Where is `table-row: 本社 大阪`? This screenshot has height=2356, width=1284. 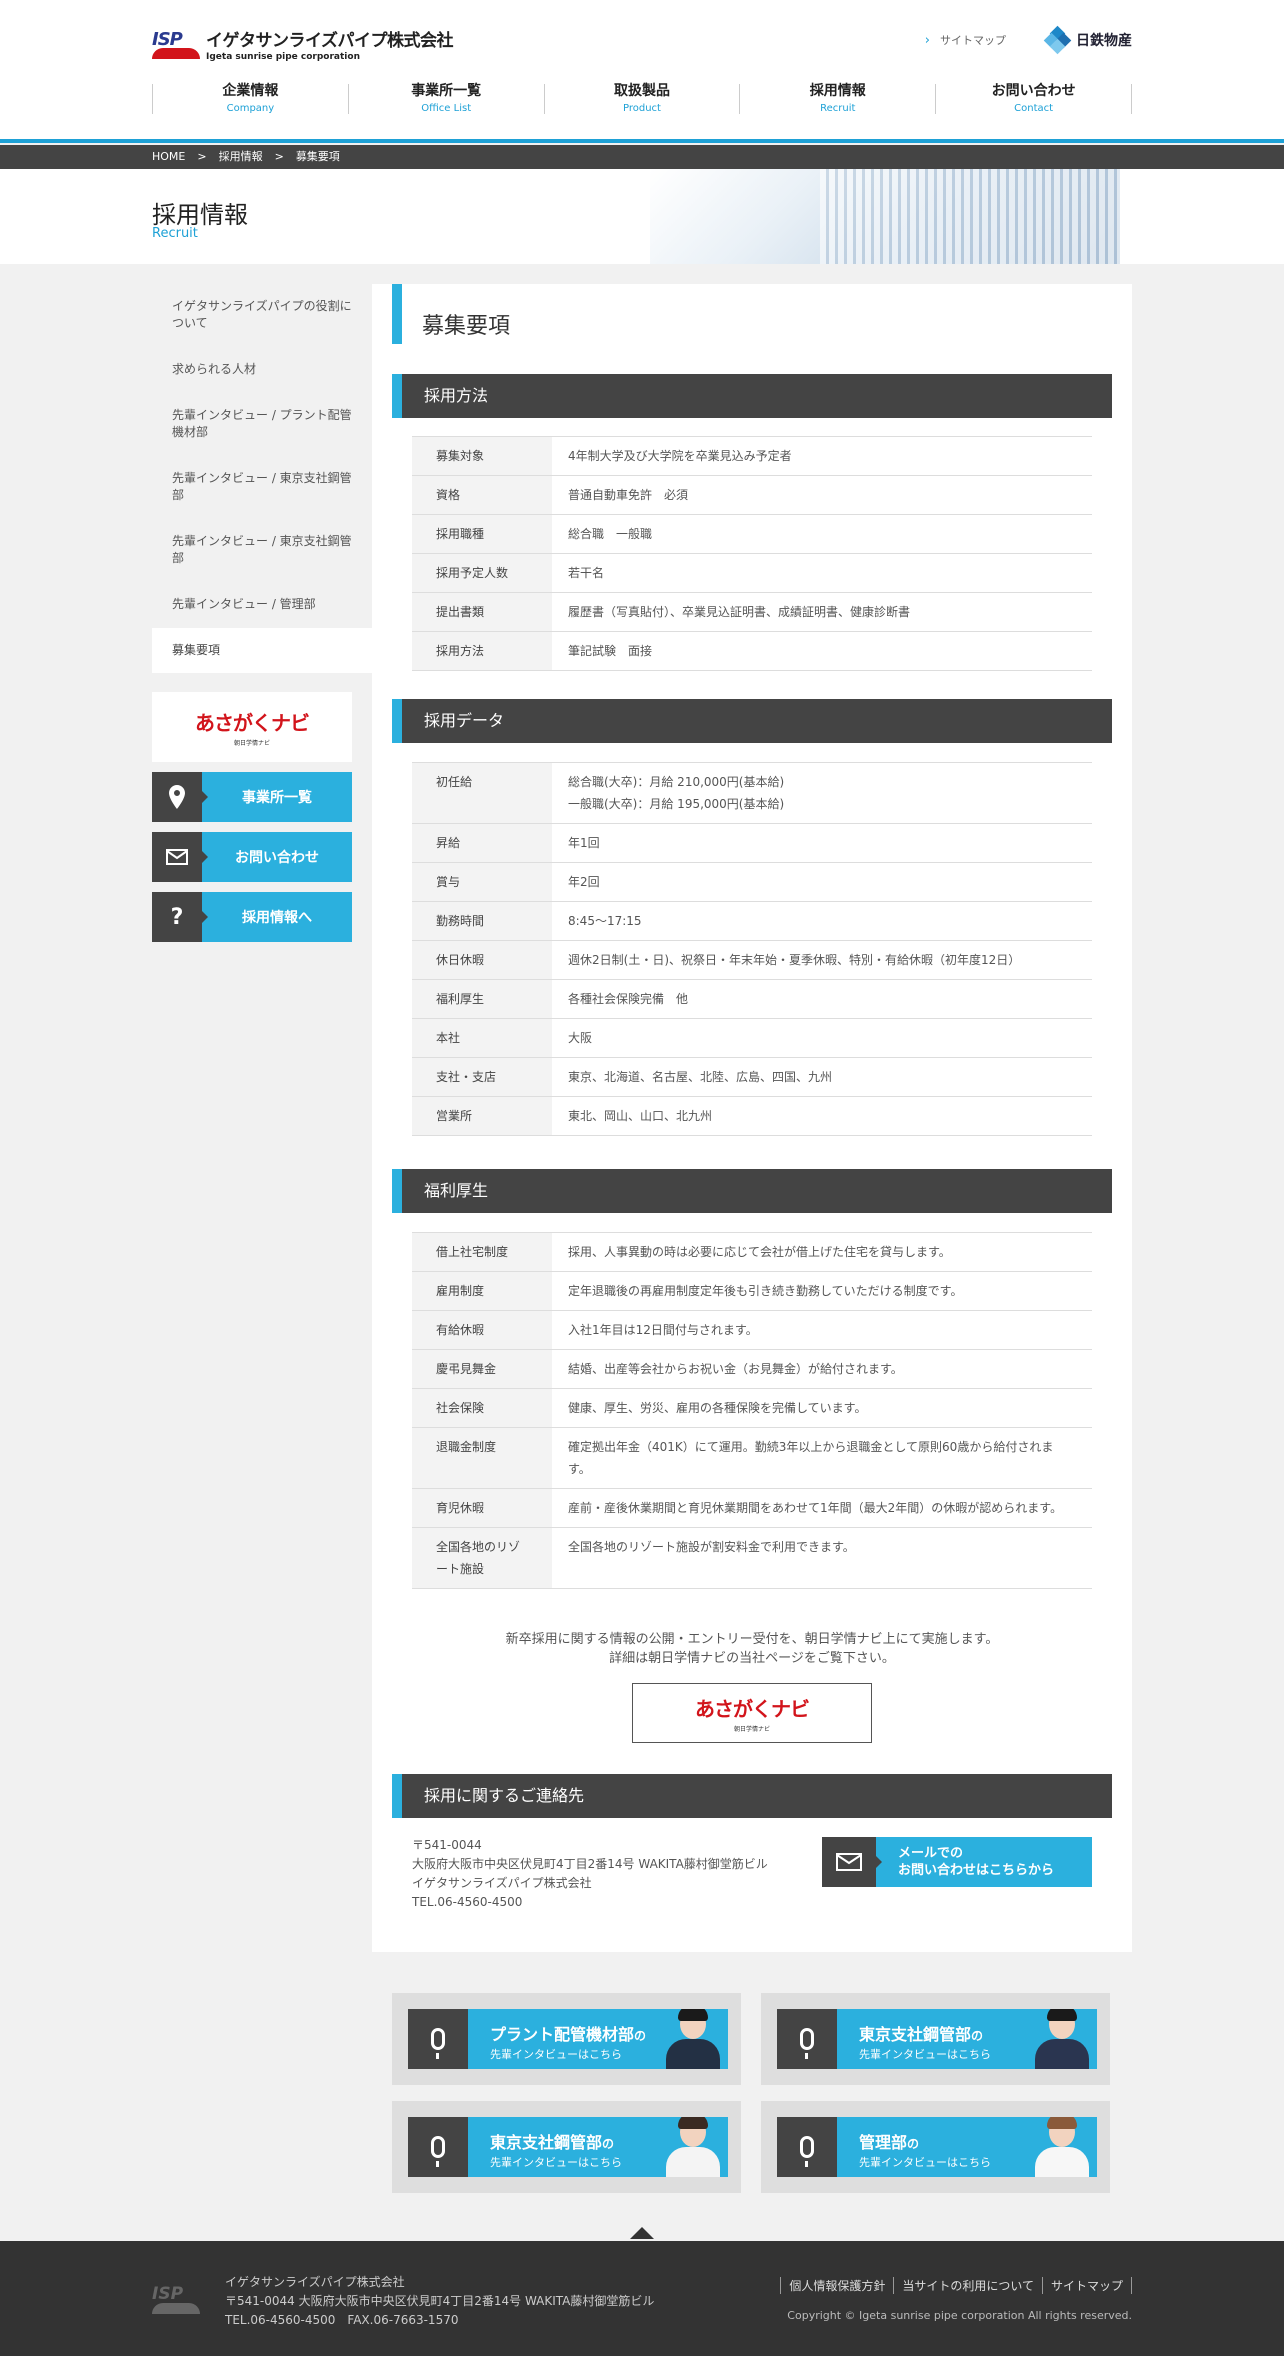 table-row: 本社 大阪 is located at coordinates (752, 1038).